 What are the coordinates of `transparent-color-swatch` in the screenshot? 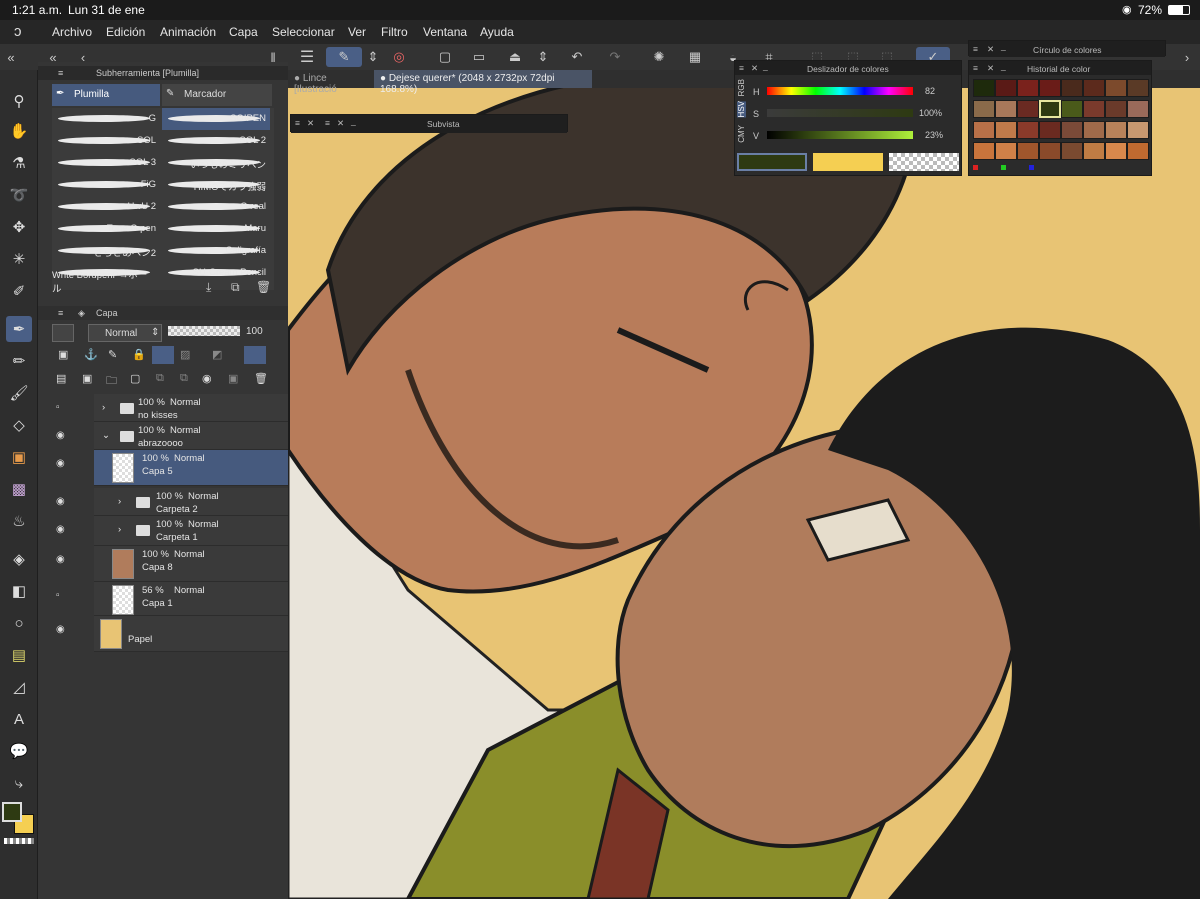 It's located at (19, 841).